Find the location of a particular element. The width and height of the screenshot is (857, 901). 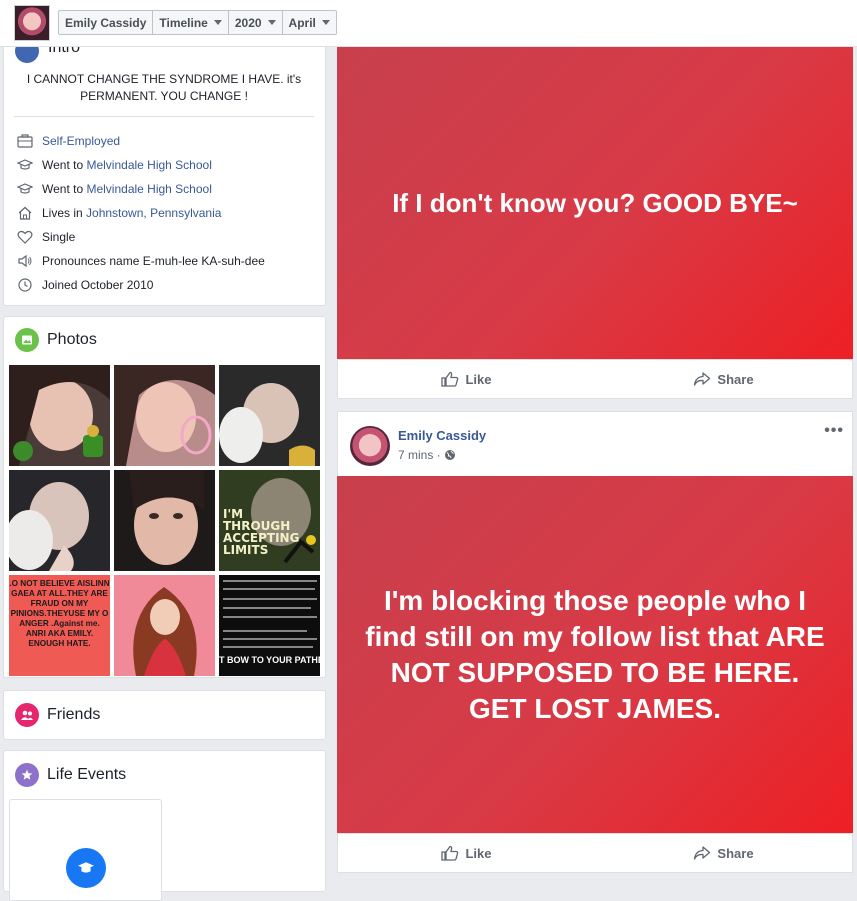

speaker-icon is located at coordinates (25, 261).